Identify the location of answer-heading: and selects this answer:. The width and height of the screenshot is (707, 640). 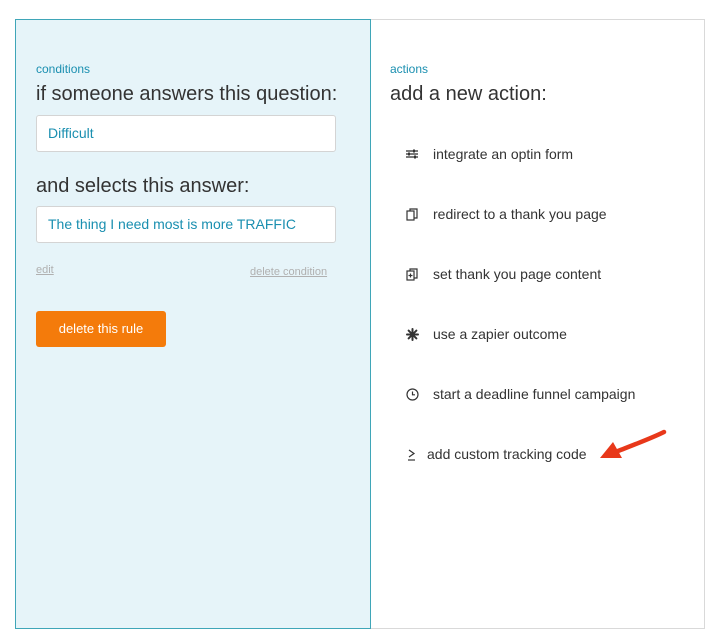
(143, 186).